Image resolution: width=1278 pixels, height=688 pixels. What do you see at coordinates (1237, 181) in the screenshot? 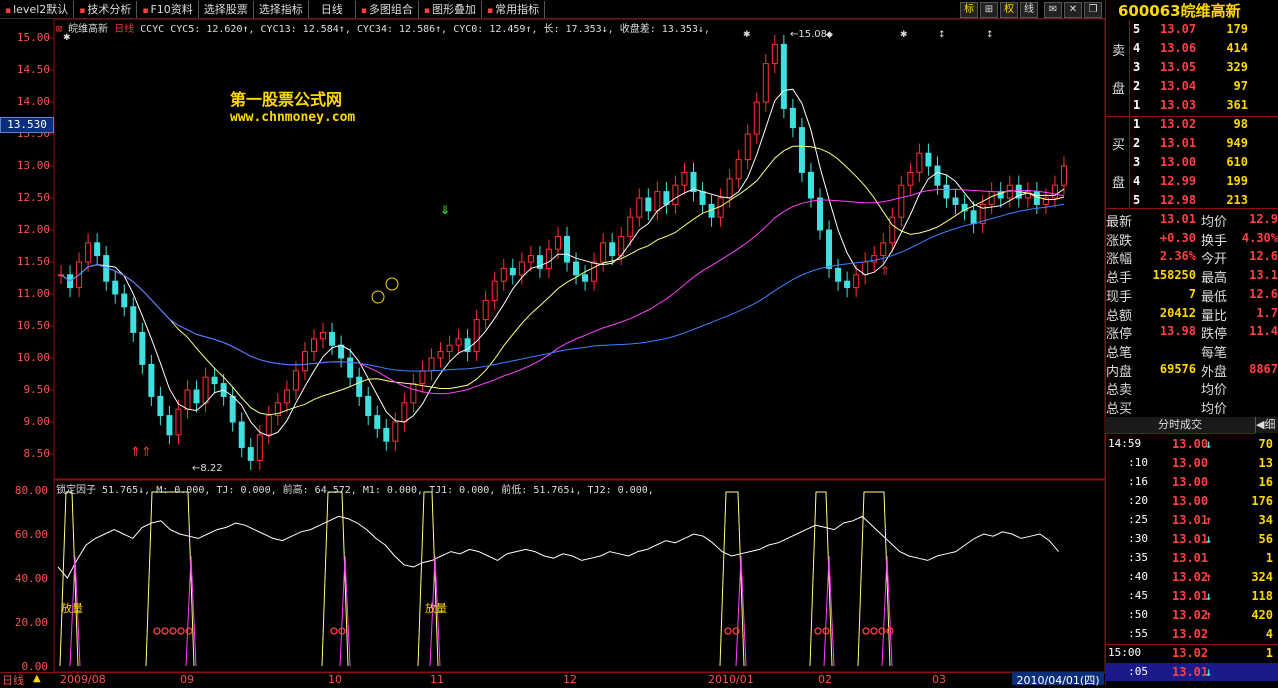
I see `bid-volume: 199` at bounding box center [1237, 181].